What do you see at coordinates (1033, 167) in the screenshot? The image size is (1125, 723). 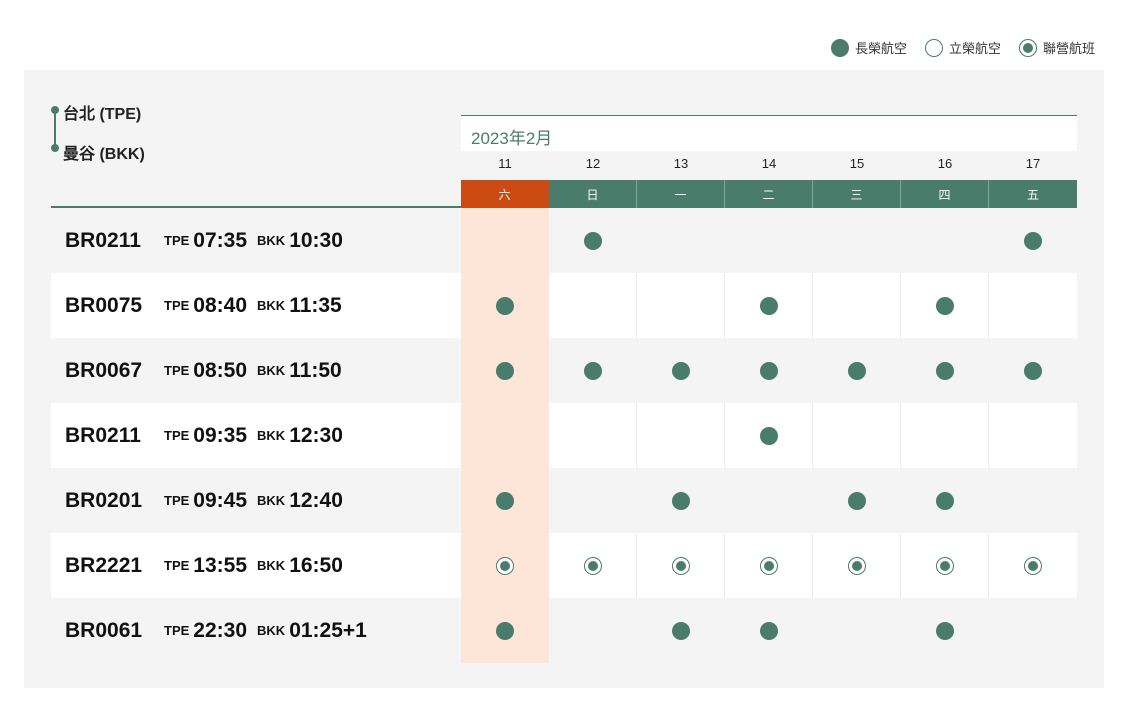 I see `date-17: 17` at bounding box center [1033, 167].